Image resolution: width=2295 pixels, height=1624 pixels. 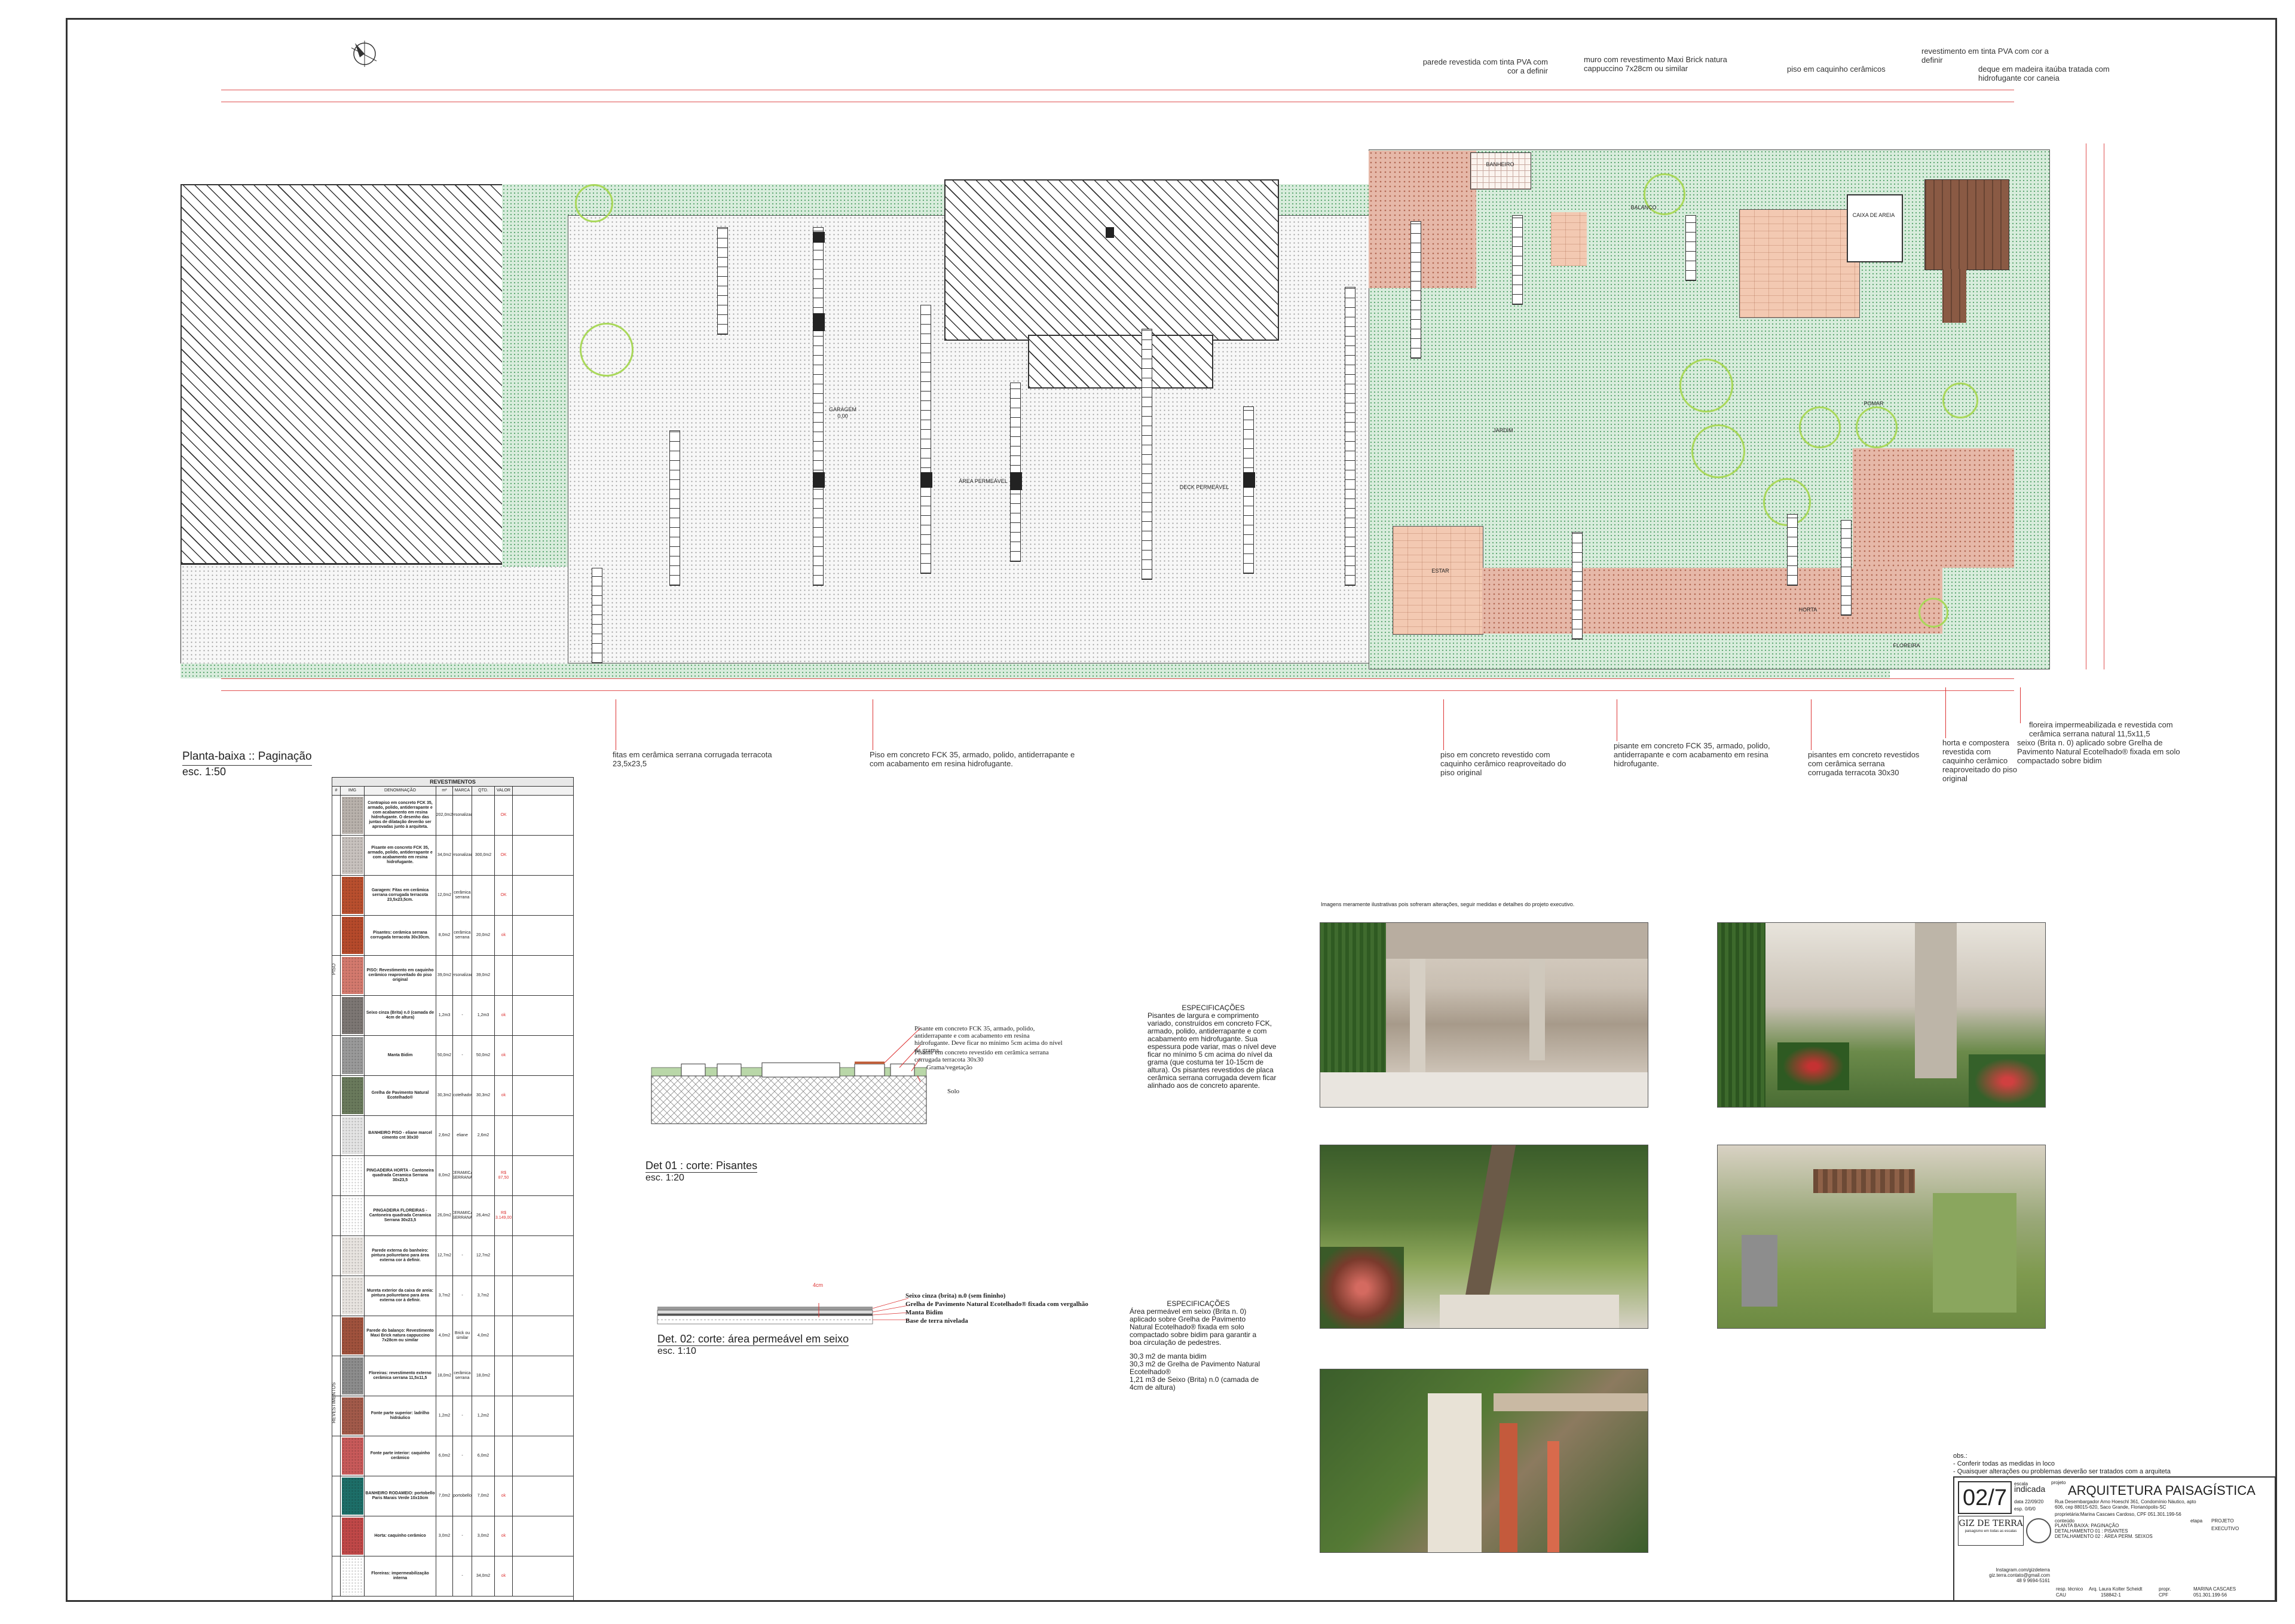 What do you see at coordinates (400, 791) in the screenshot?
I see `schedule-header-cell: DENOMINAÇÃO` at bounding box center [400, 791].